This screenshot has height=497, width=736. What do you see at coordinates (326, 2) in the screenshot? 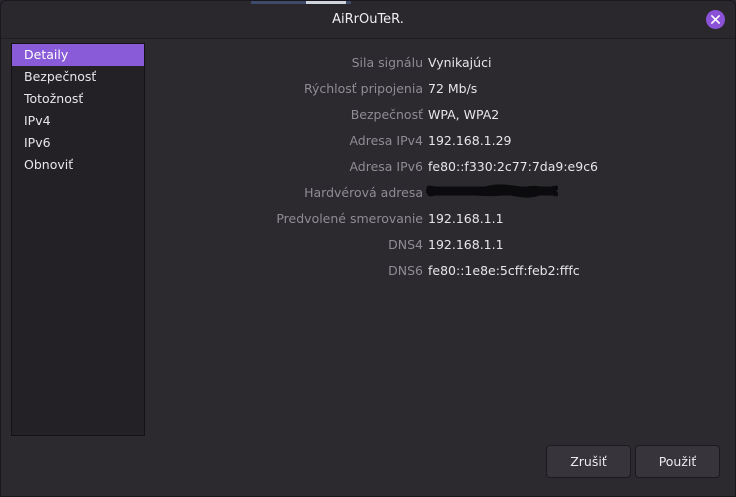
I see `background-window-edge-highlight` at bounding box center [326, 2].